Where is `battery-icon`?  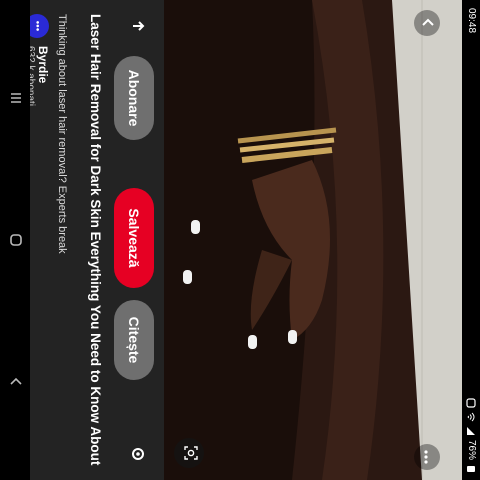
battery-icon is located at coordinates (472, 469).